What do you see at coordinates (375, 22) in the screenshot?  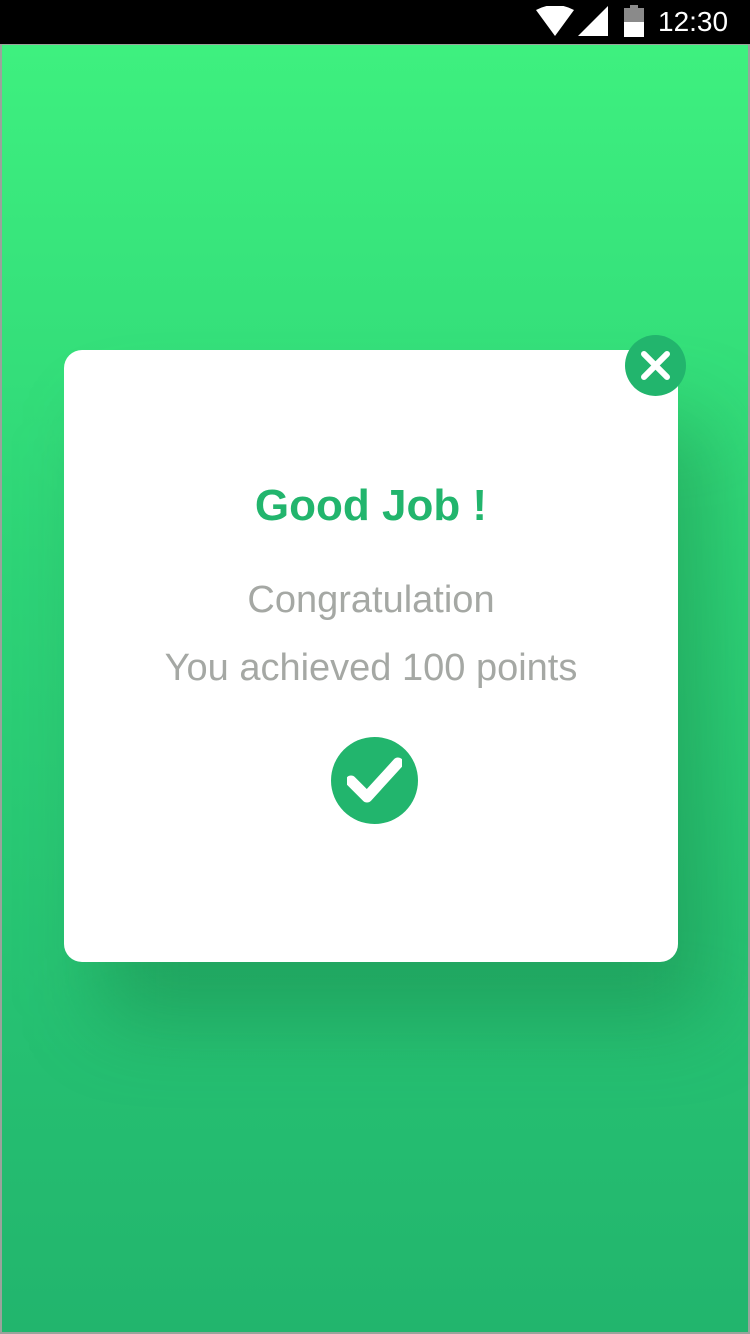 I see `status-bar: 12:30` at bounding box center [375, 22].